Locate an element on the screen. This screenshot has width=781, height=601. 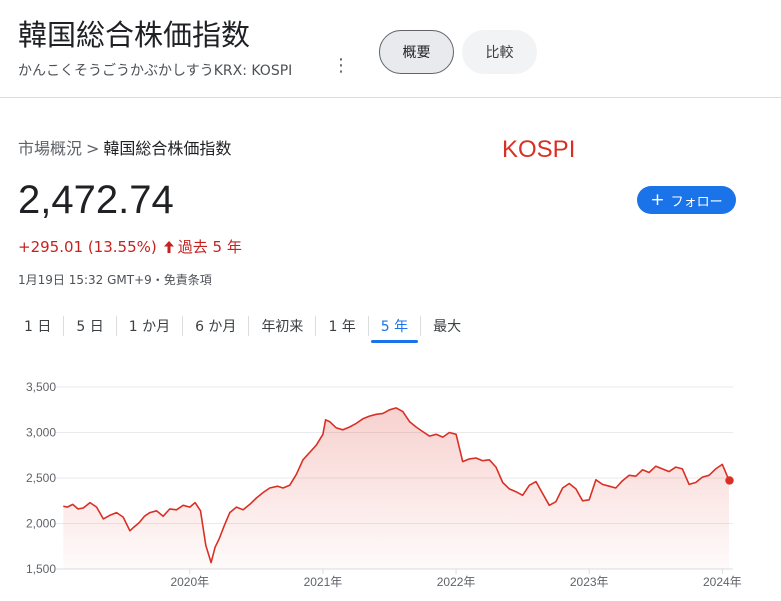
x-tick-label: 2022年 is located at coordinates (456, 582).